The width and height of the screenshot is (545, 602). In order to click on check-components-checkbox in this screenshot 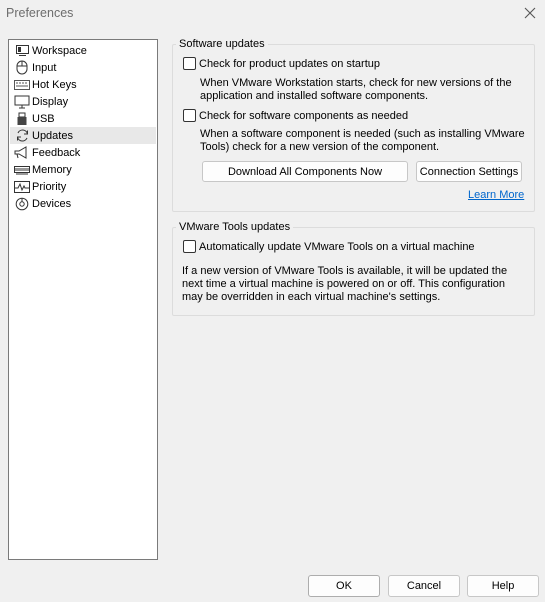, I will do `click(189, 115)`.